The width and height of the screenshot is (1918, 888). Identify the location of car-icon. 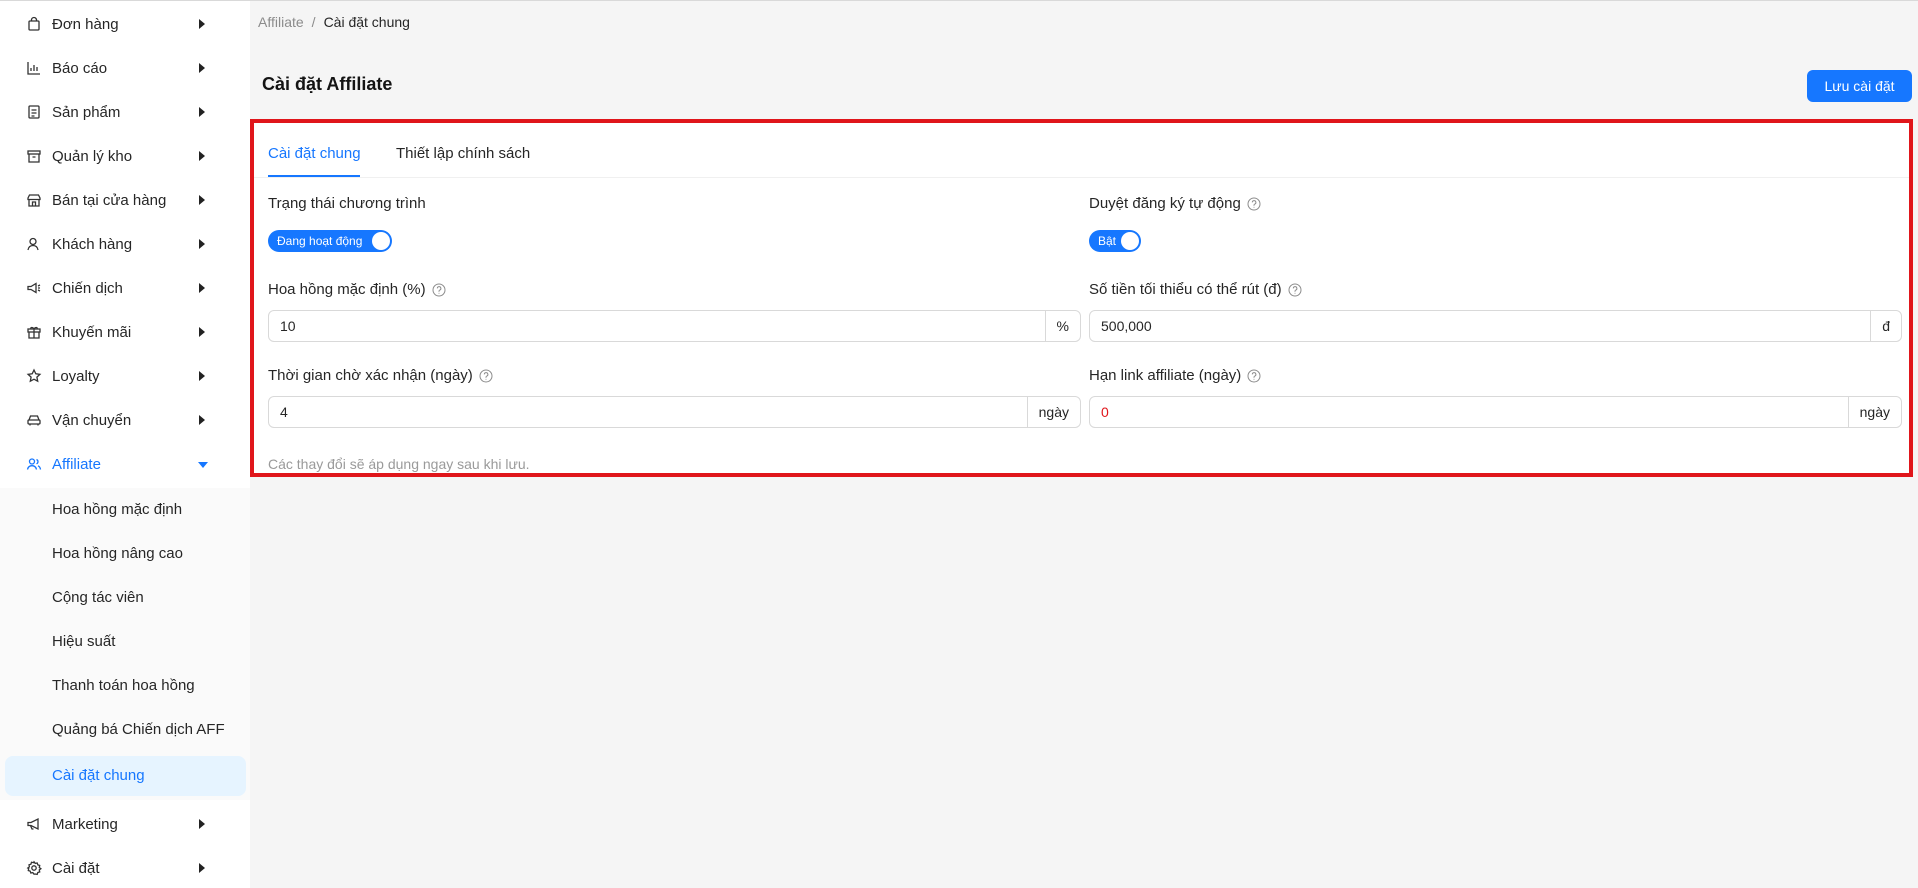
(34, 420).